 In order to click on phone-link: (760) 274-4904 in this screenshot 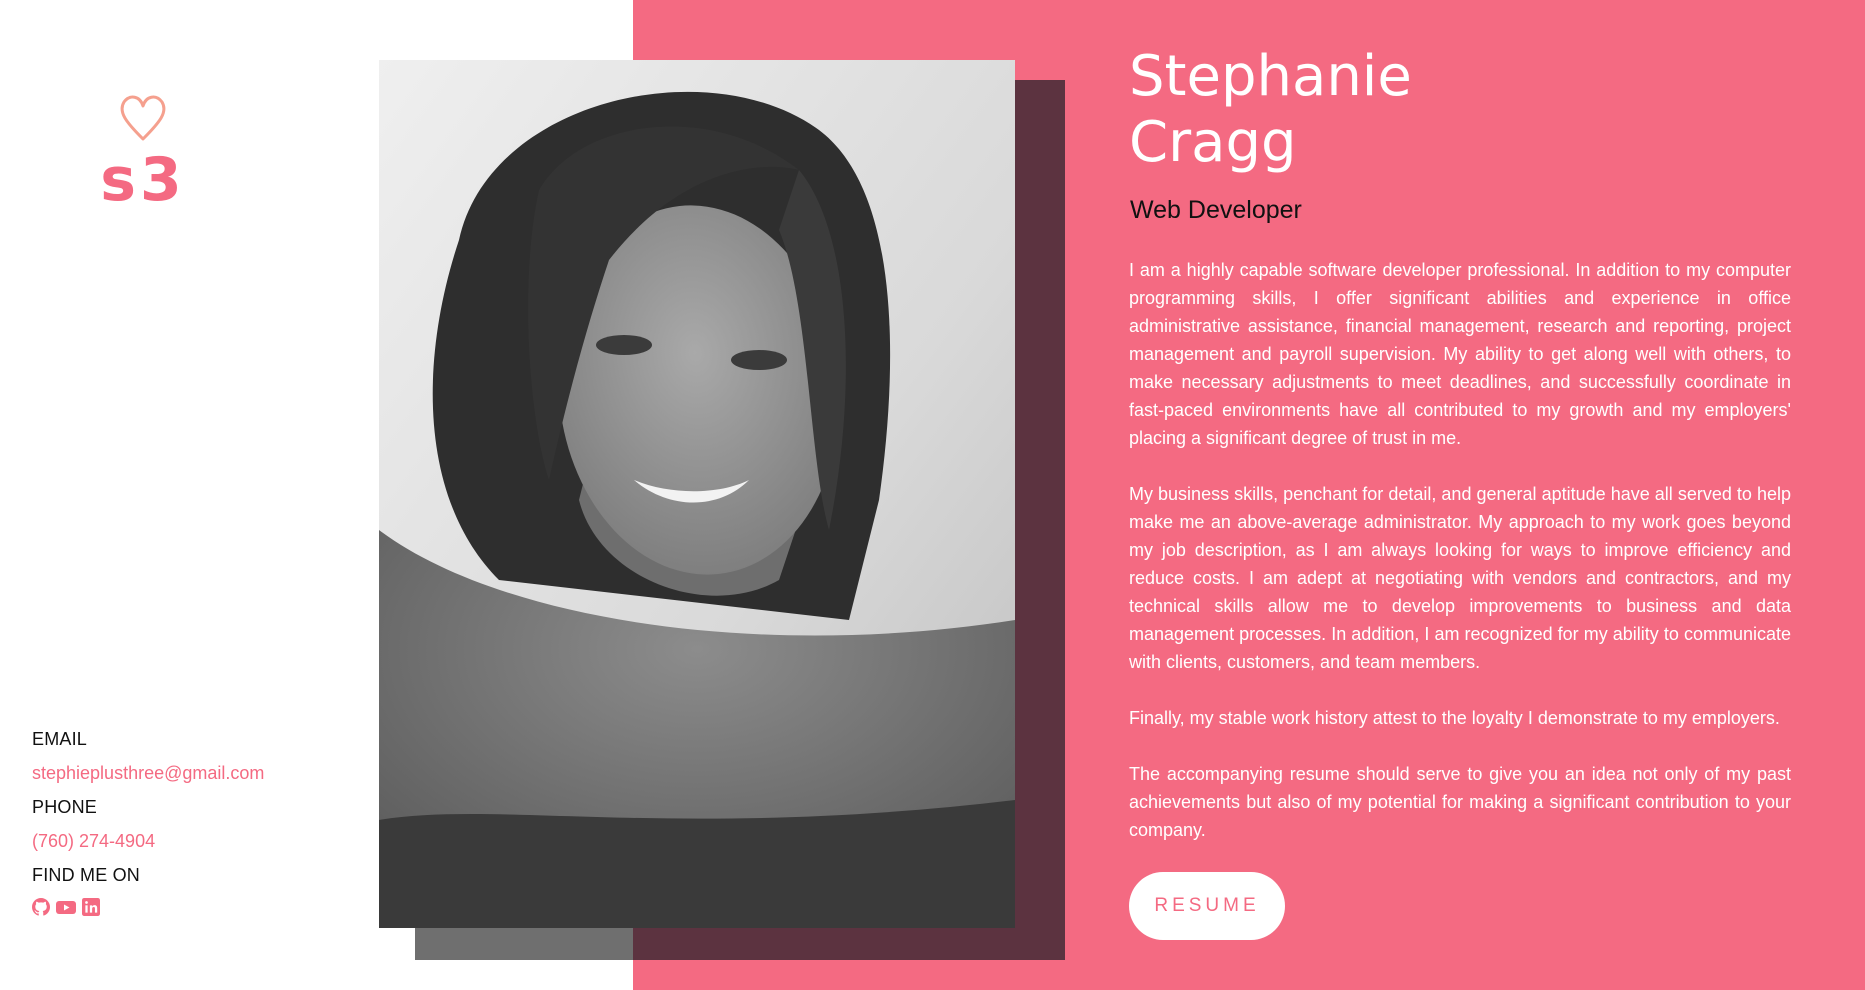, I will do `click(172, 841)`.